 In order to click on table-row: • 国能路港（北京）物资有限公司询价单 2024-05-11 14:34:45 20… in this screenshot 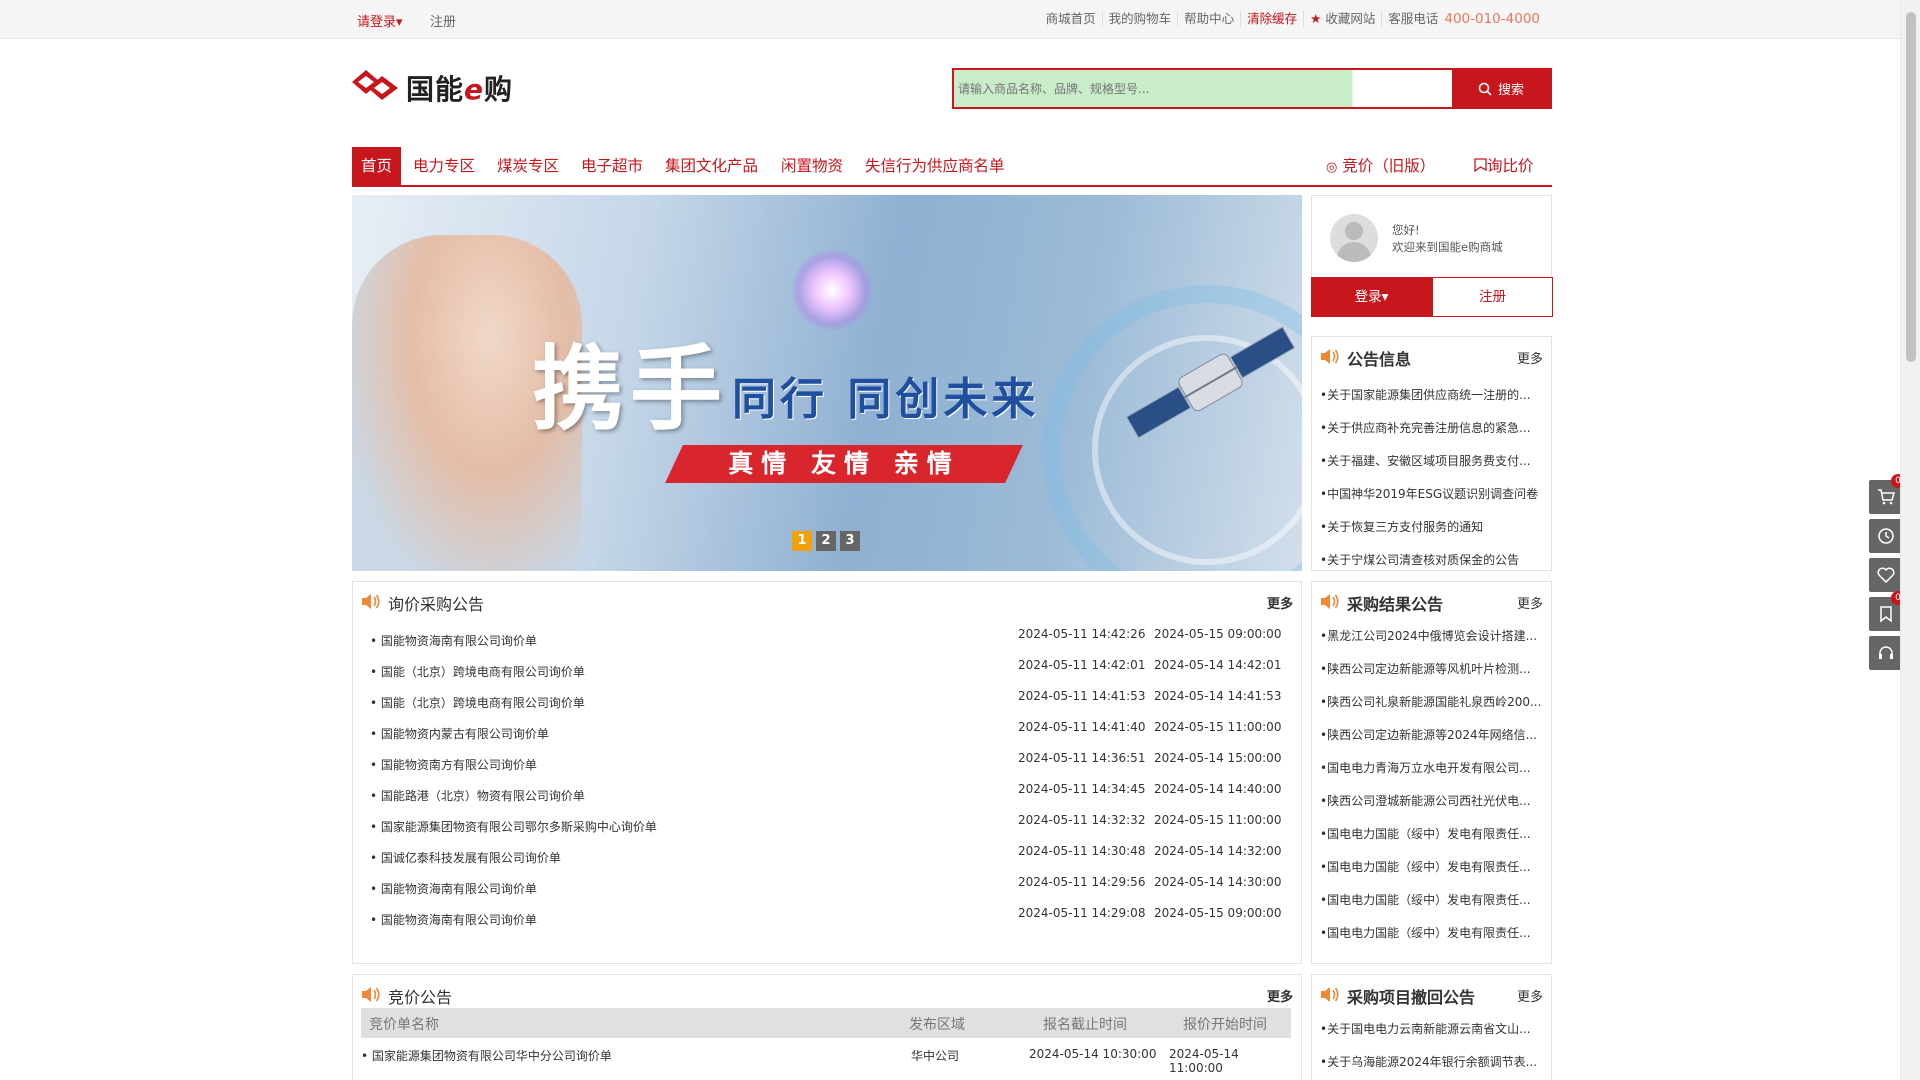, I will do `click(828, 794)`.